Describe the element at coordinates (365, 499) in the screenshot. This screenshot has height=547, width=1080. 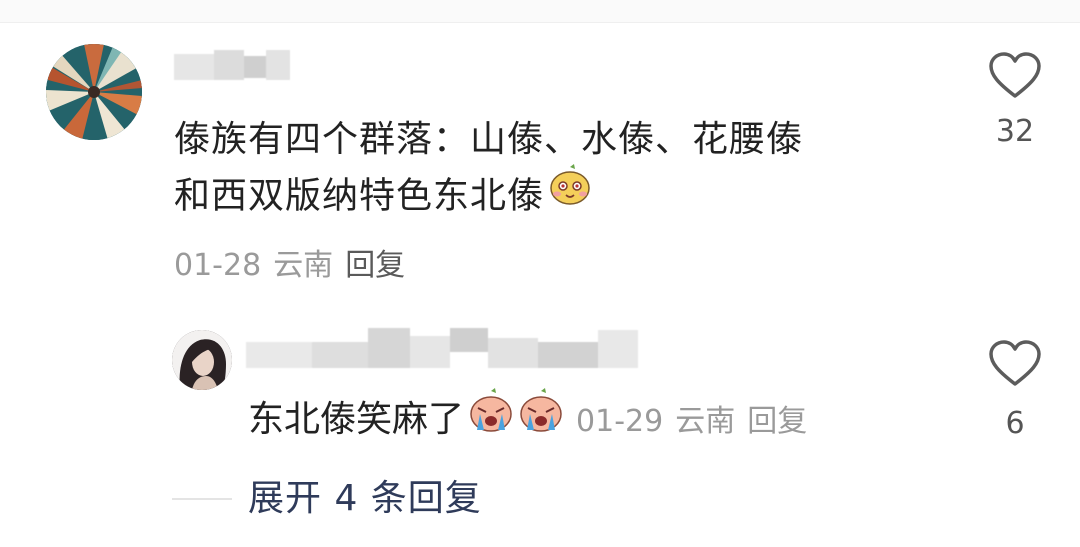
I see `expand-replies-button: 展开 4 条回复` at that location.